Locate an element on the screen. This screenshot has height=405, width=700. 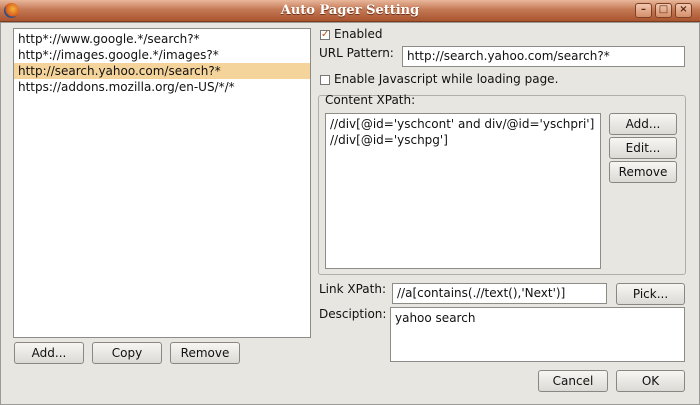
close-button: × is located at coordinates (683, 10).